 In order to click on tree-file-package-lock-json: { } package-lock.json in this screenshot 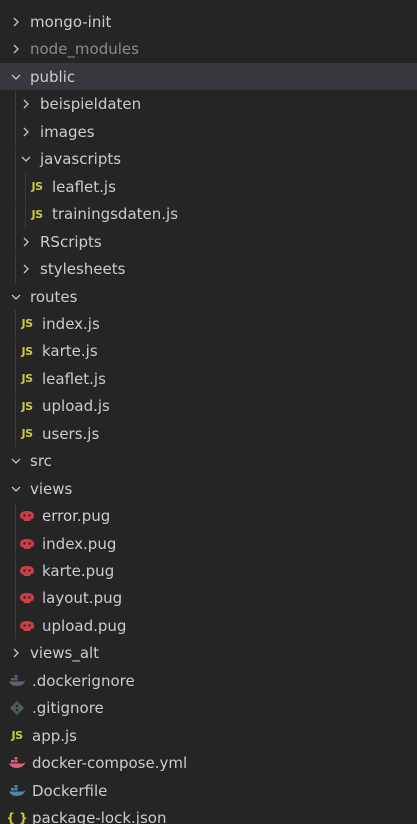, I will do `click(208, 814)`.